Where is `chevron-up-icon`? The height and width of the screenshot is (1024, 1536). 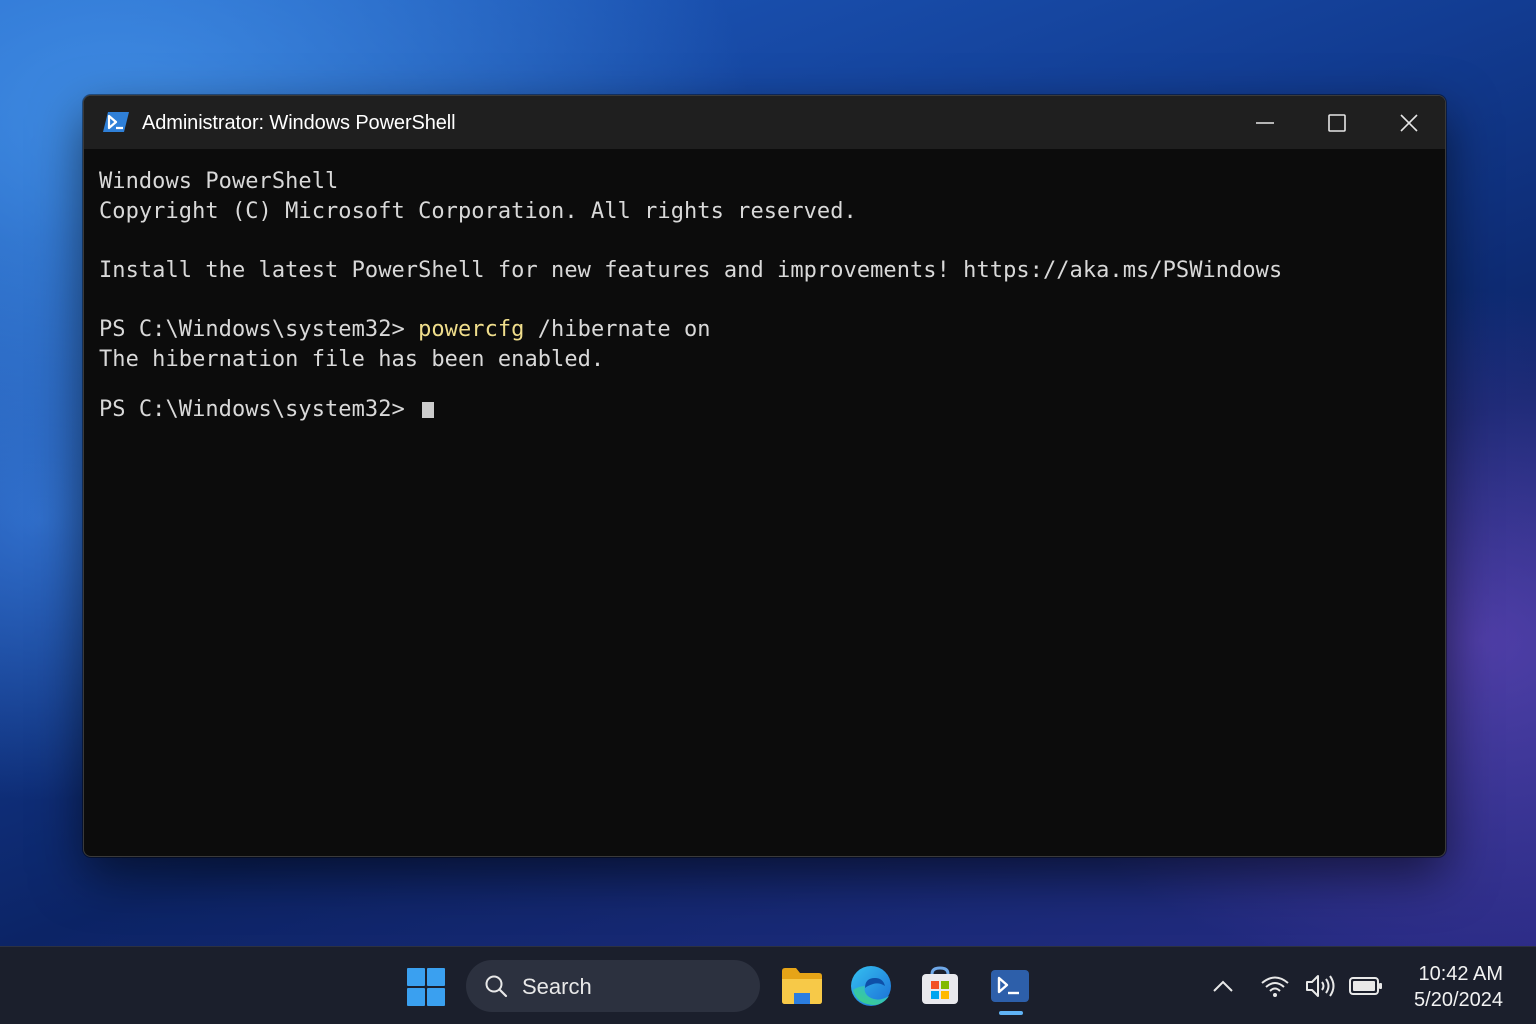
chevron-up-icon is located at coordinates (1223, 986).